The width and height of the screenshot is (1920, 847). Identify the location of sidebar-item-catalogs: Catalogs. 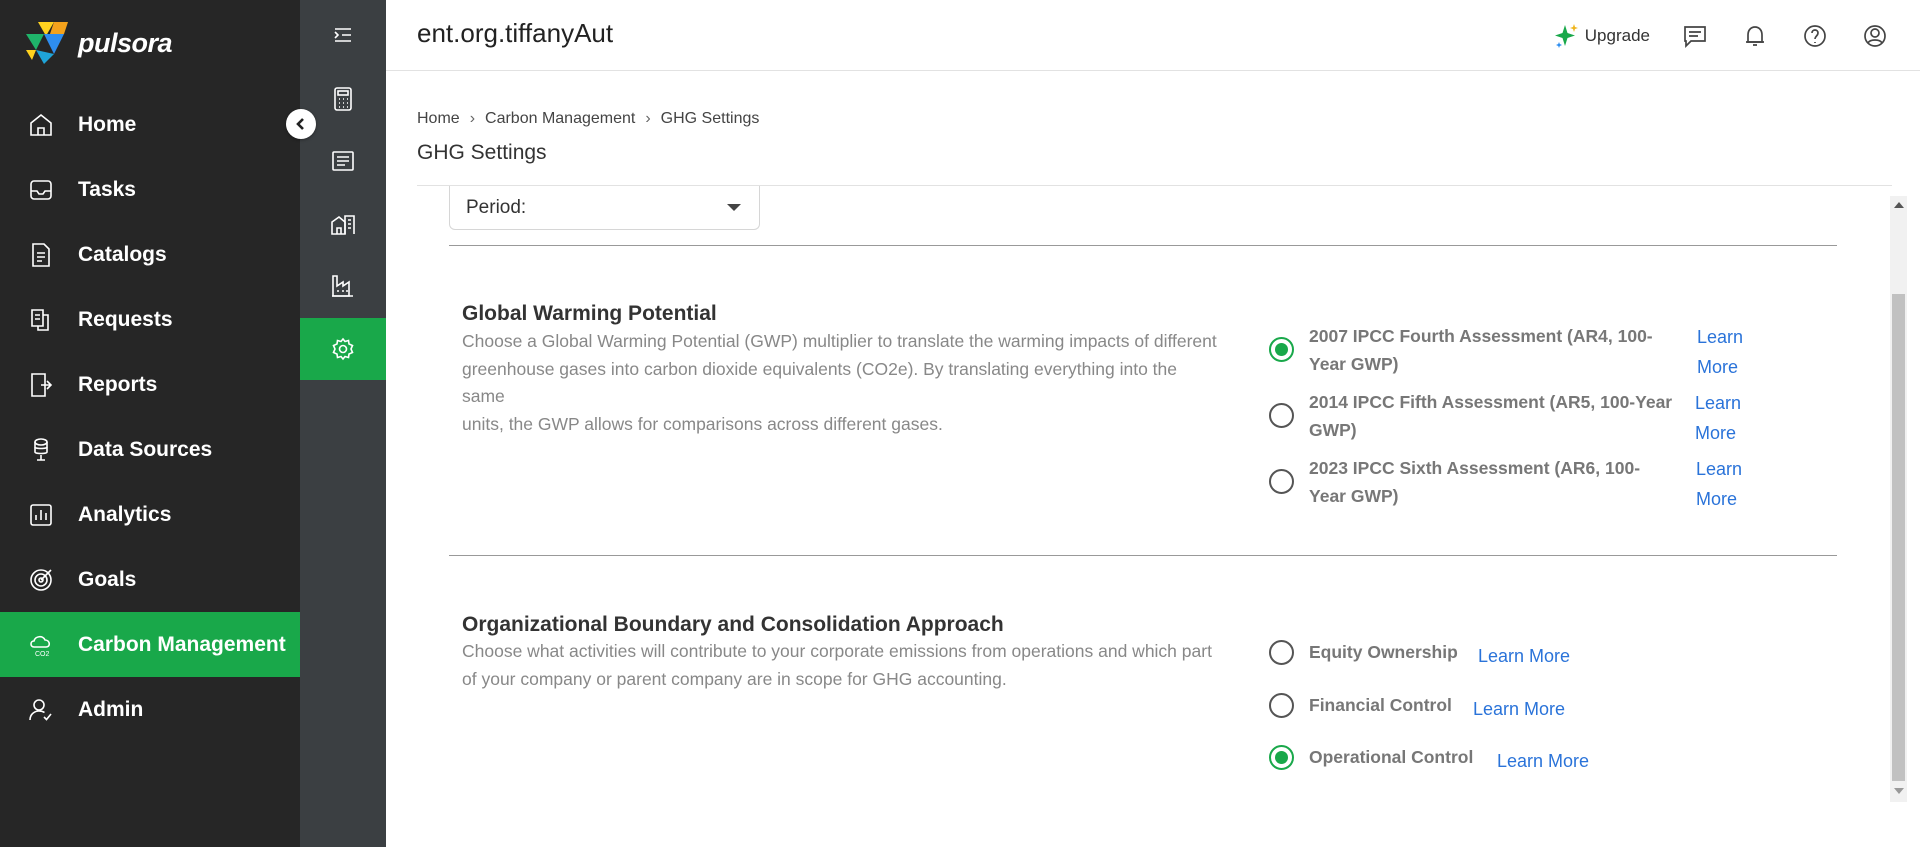
(150, 254).